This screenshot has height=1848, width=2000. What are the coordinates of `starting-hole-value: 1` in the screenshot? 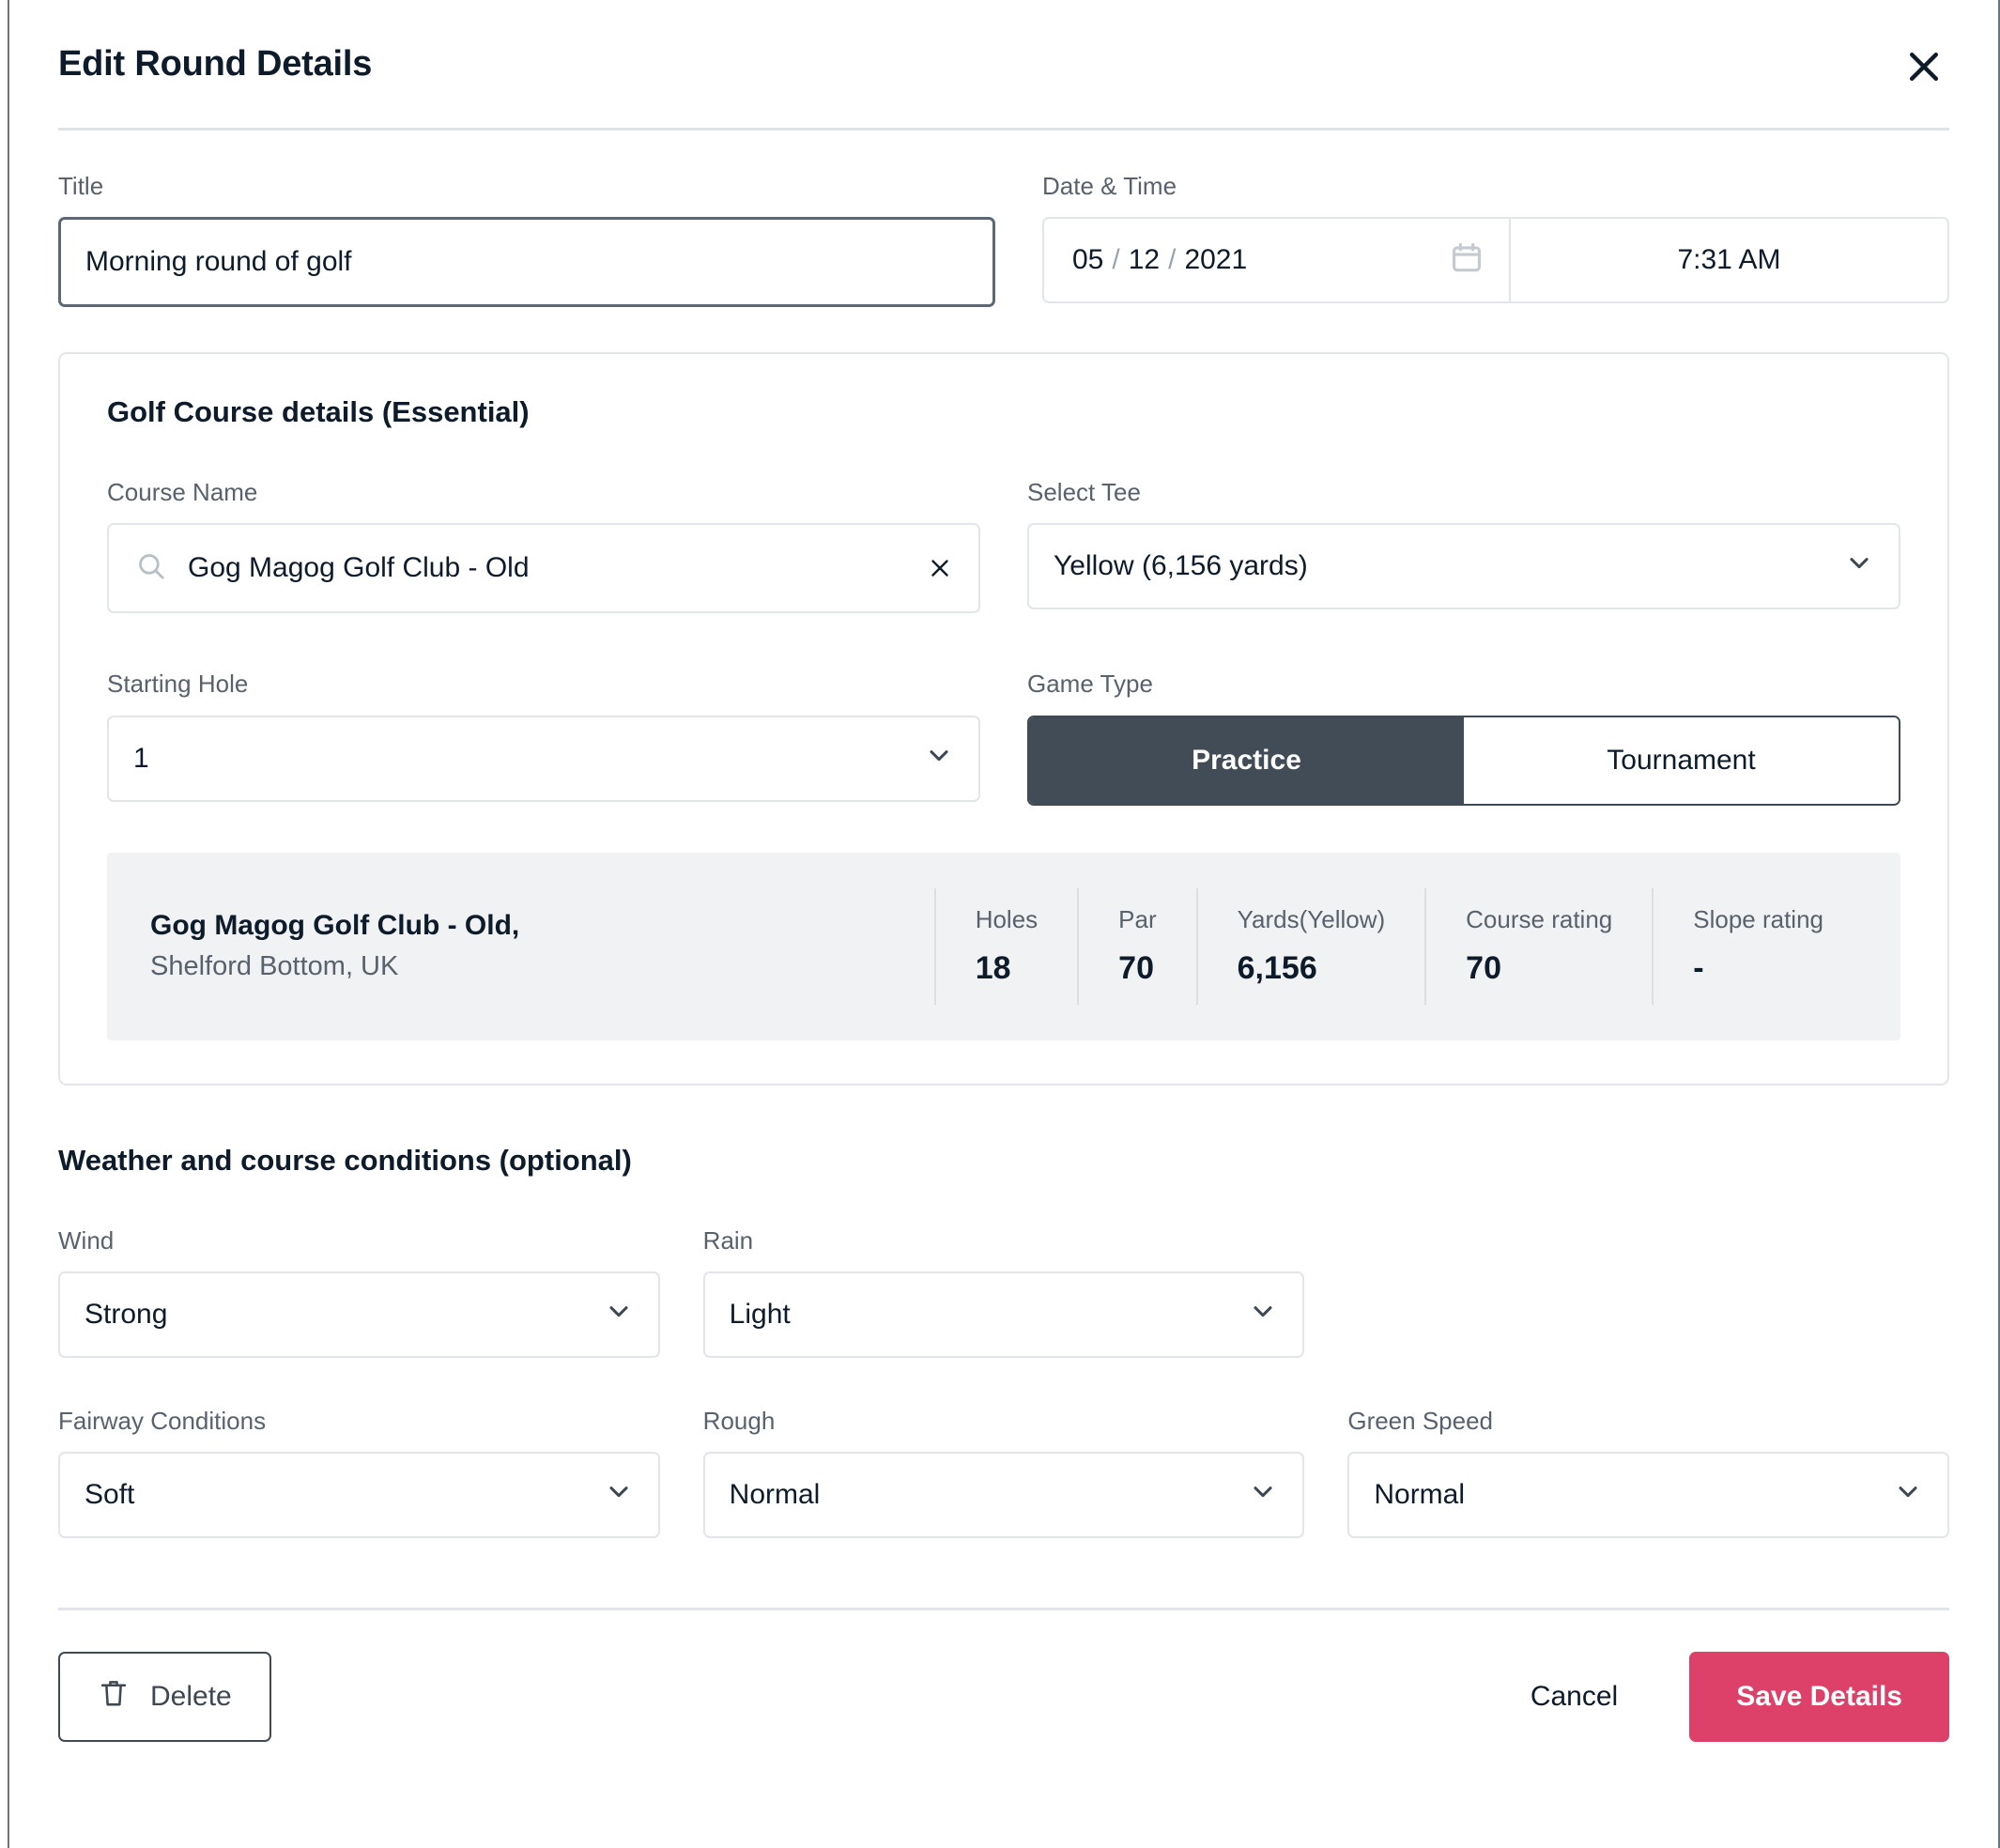 It's located at (141, 758).